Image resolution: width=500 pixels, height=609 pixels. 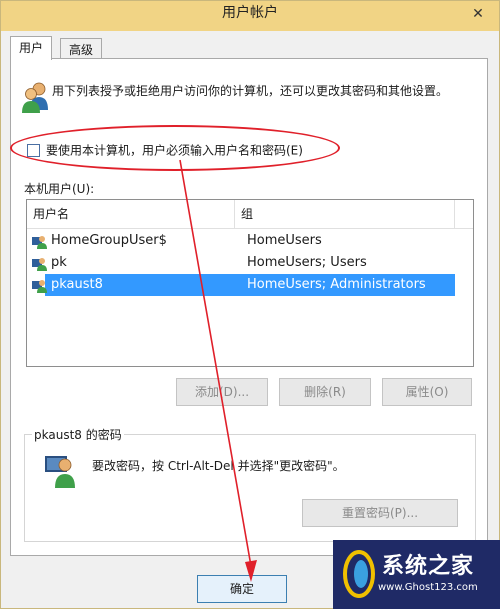 What do you see at coordinates (359, 574) in the screenshot?
I see `logo-icon` at bounding box center [359, 574].